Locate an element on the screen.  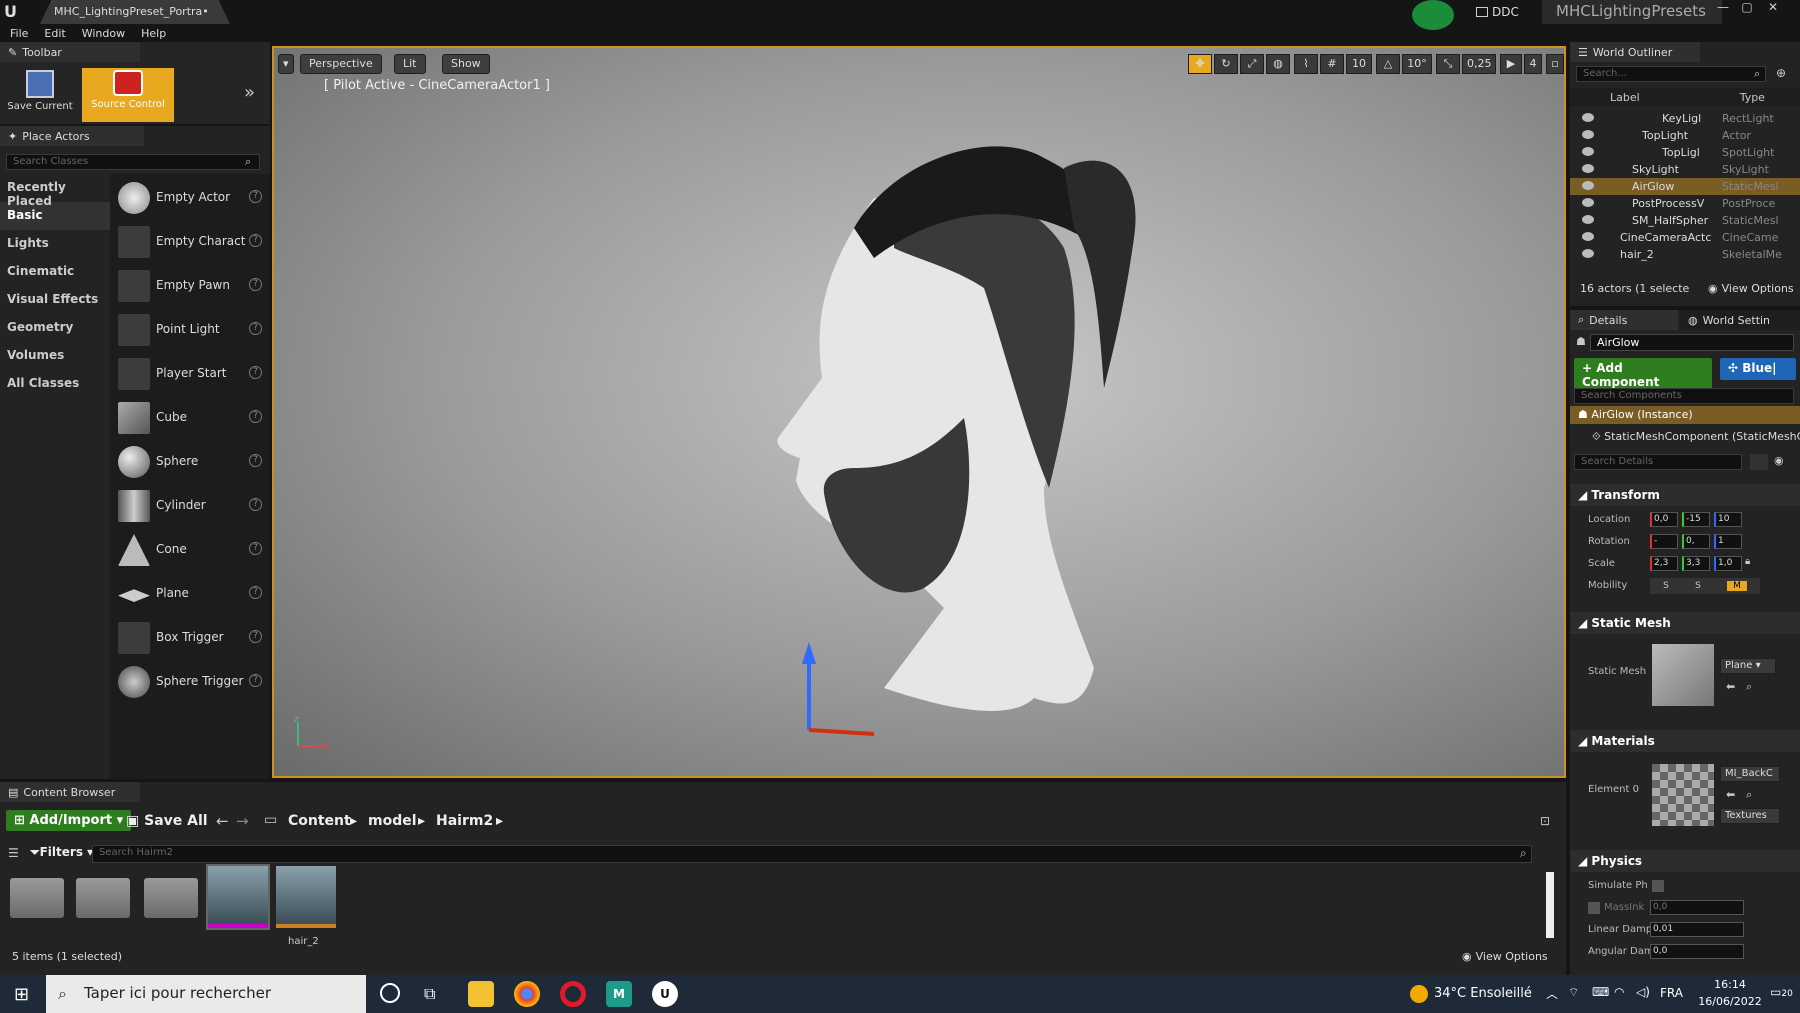
scale-tool-icon: ⤢ is located at coordinates (1252, 64).